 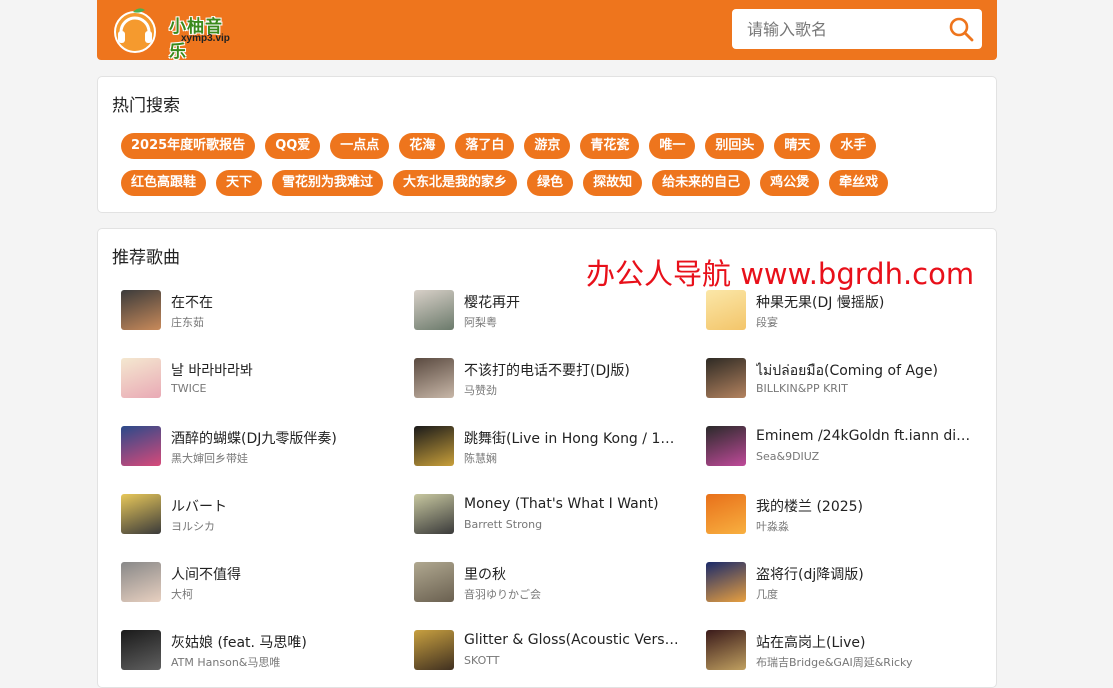 What do you see at coordinates (256, 515) in the screenshot?
I see `song-item: ルバート ヨルシカ` at bounding box center [256, 515].